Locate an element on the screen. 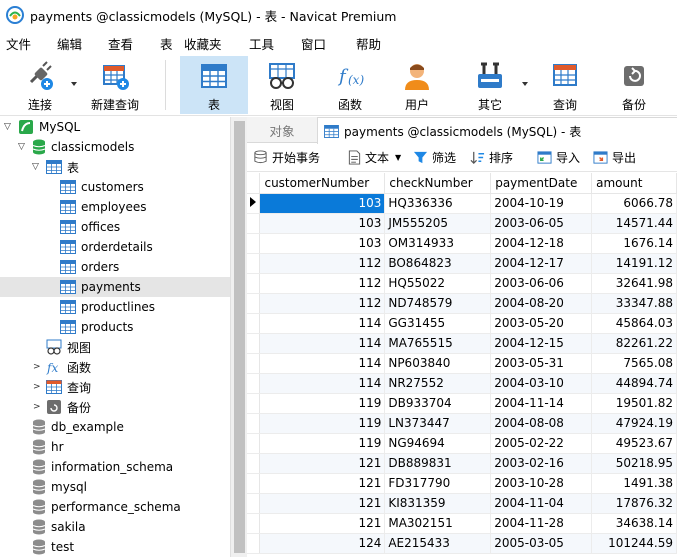  table-row: 103 JM555205 2003-06-05 14571.44 is located at coordinates (462, 223).